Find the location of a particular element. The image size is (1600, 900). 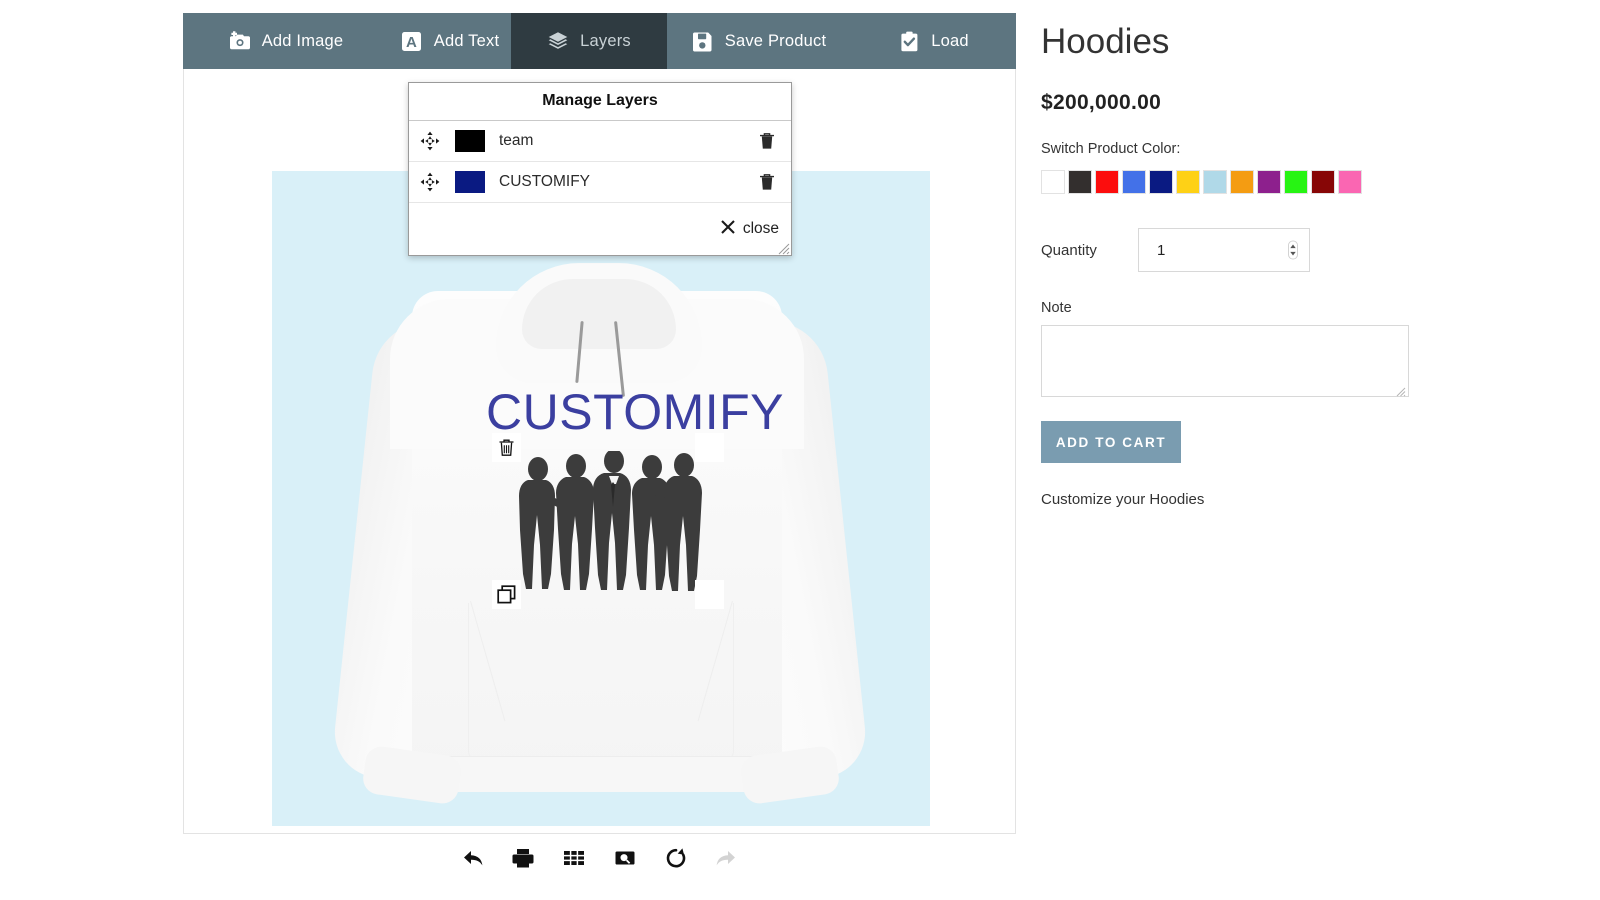

color-swatch-red is located at coordinates (1107, 182).